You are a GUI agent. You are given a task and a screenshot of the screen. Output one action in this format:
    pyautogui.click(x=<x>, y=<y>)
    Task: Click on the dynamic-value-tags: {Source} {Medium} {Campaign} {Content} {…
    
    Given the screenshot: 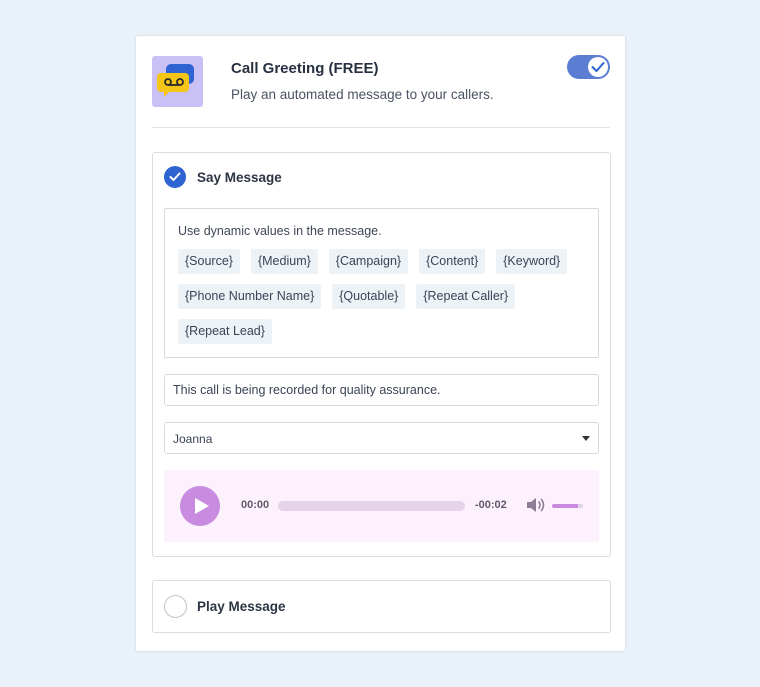 What is the action you would take?
    pyautogui.click(x=383, y=296)
    